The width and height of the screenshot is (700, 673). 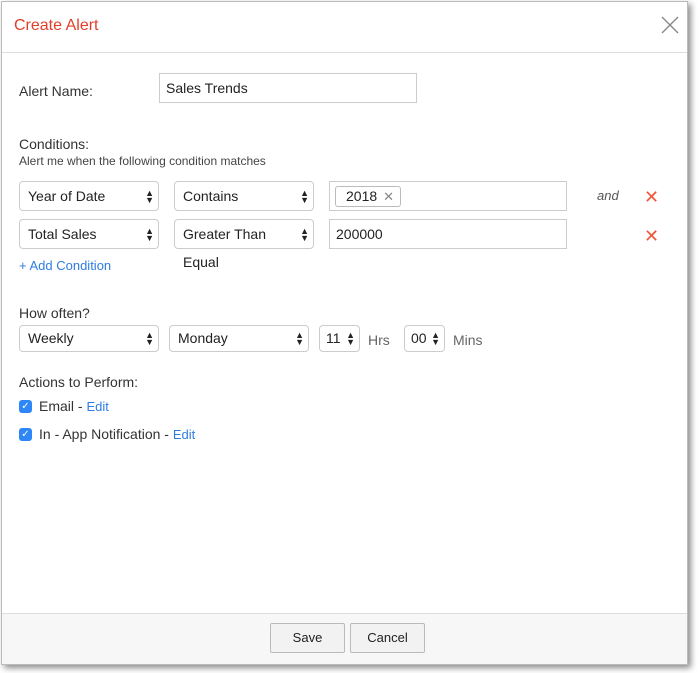 What do you see at coordinates (184, 434) in the screenshot?
I see `in-app-edit-link: Edit` at bounding box center [184, 434].